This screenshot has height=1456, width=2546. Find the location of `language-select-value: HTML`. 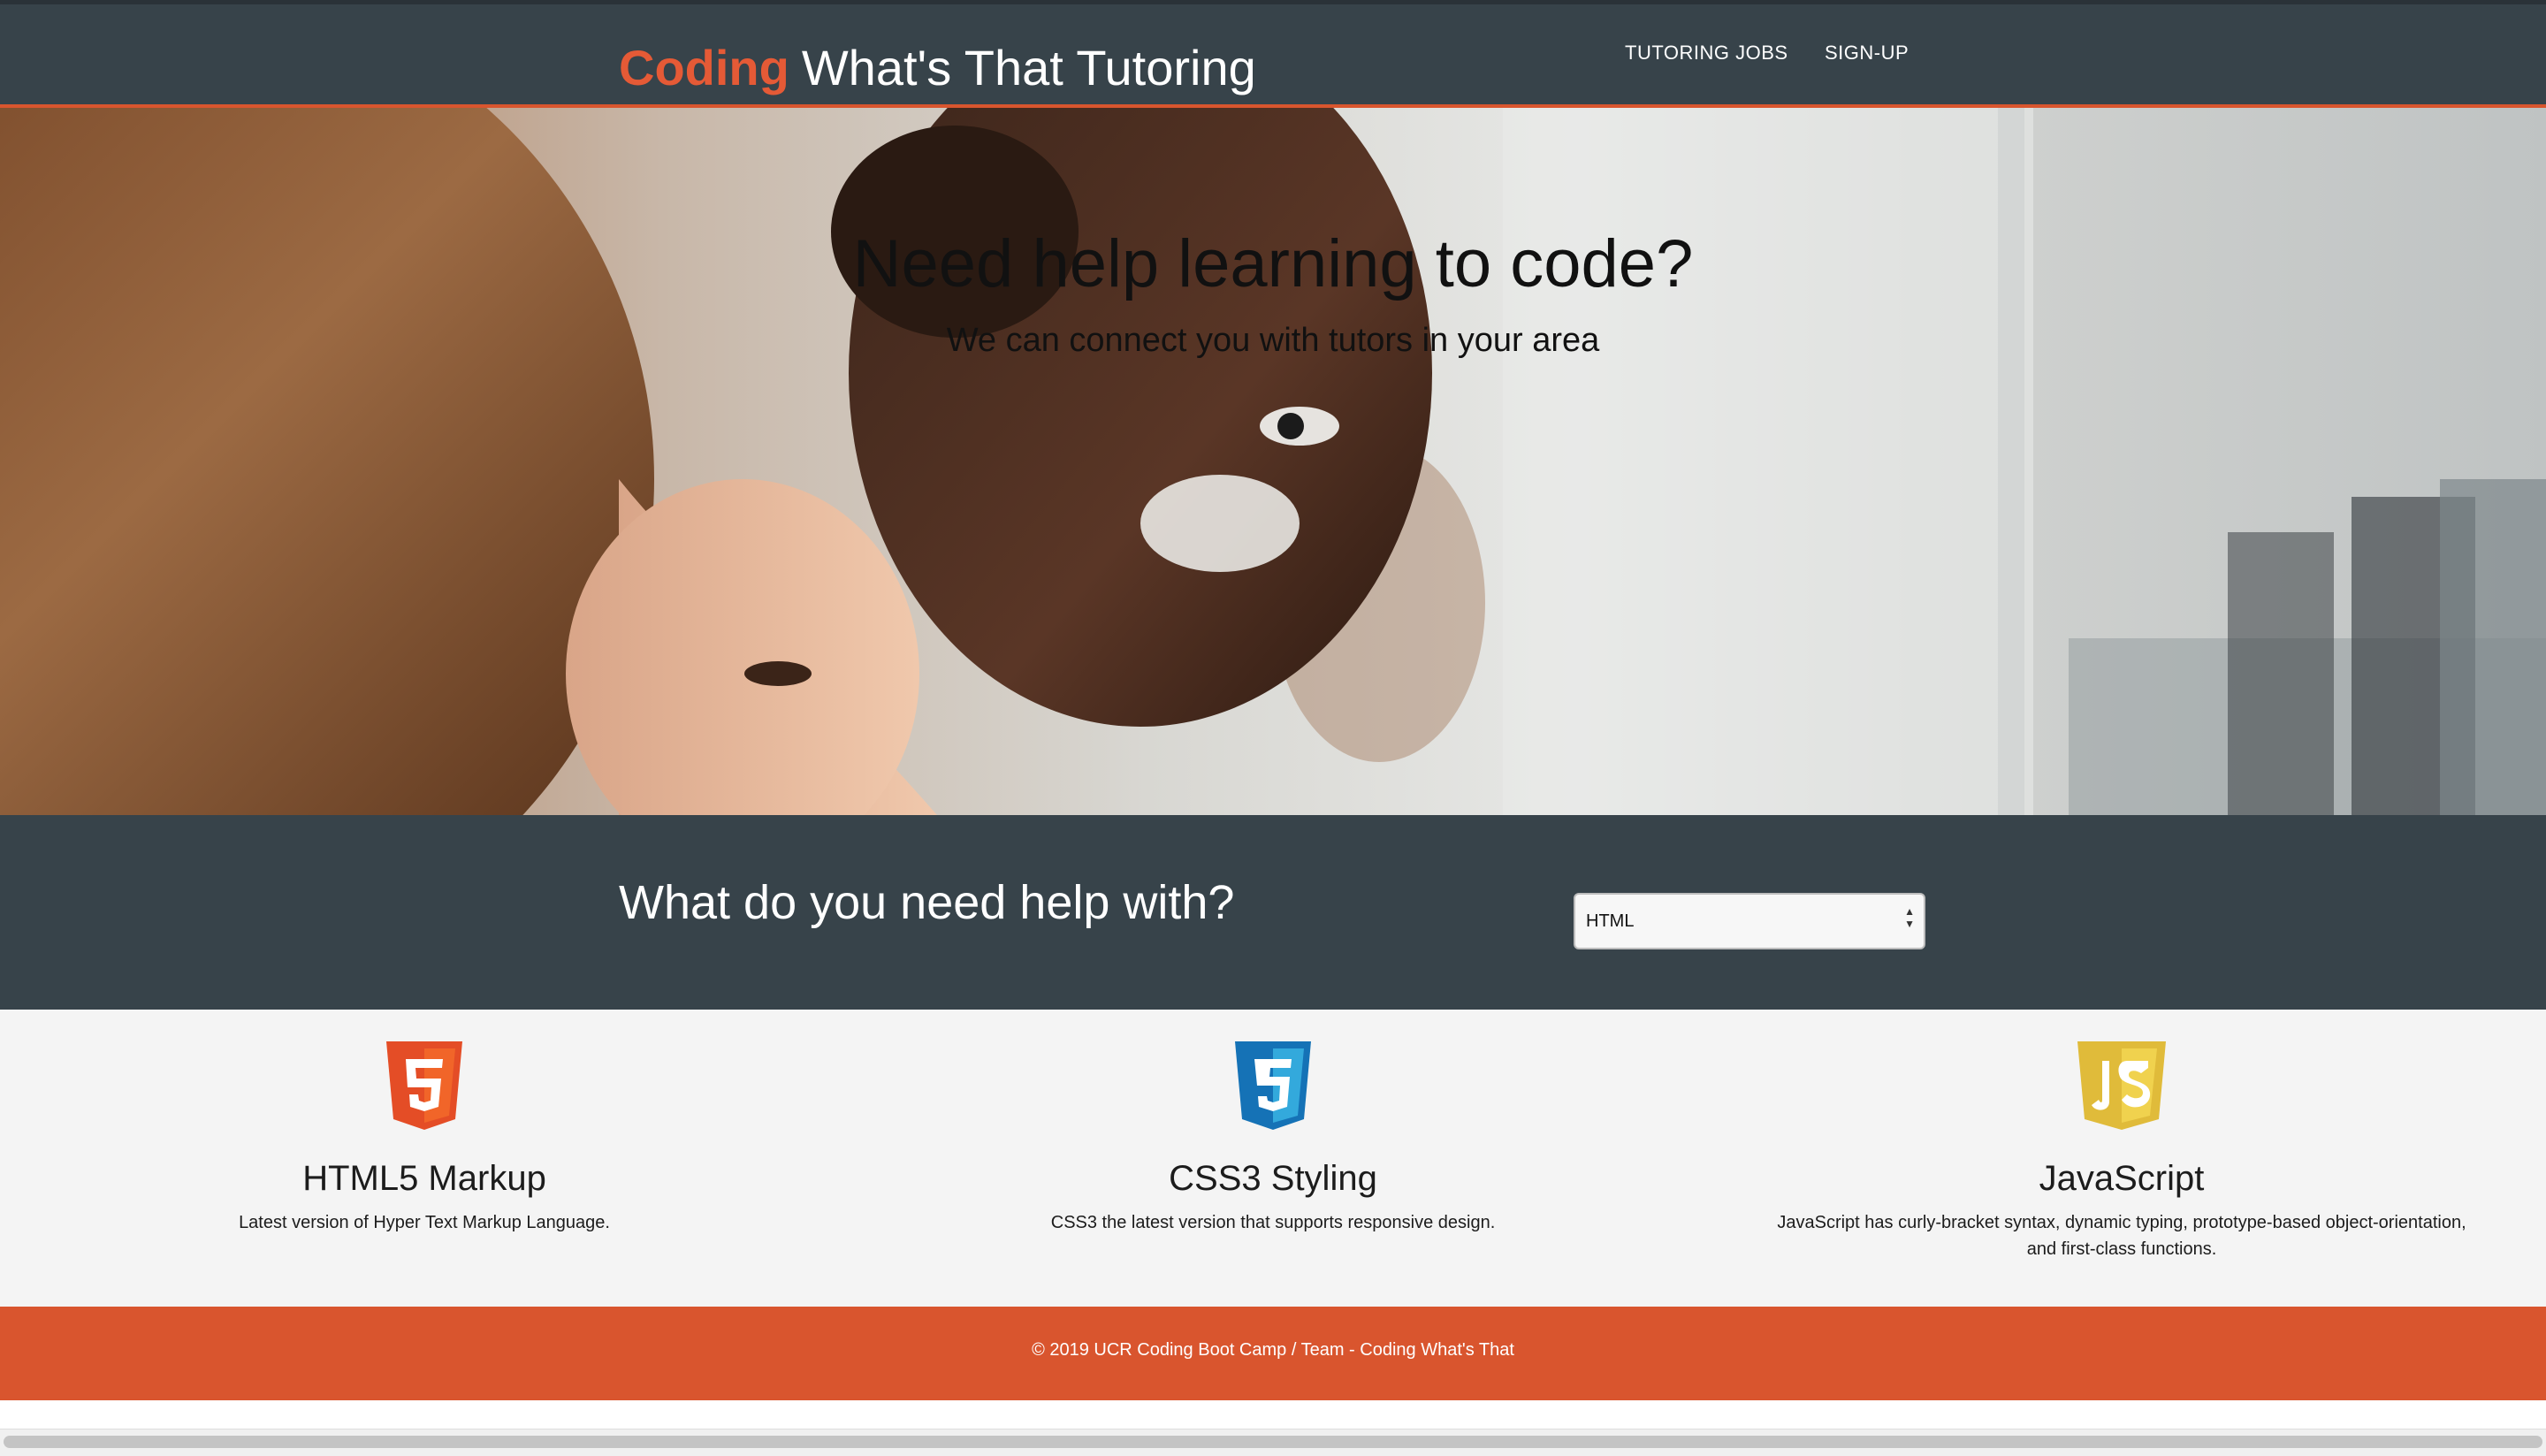

language-select-value: HTML is located at coordinates (1610, 921).